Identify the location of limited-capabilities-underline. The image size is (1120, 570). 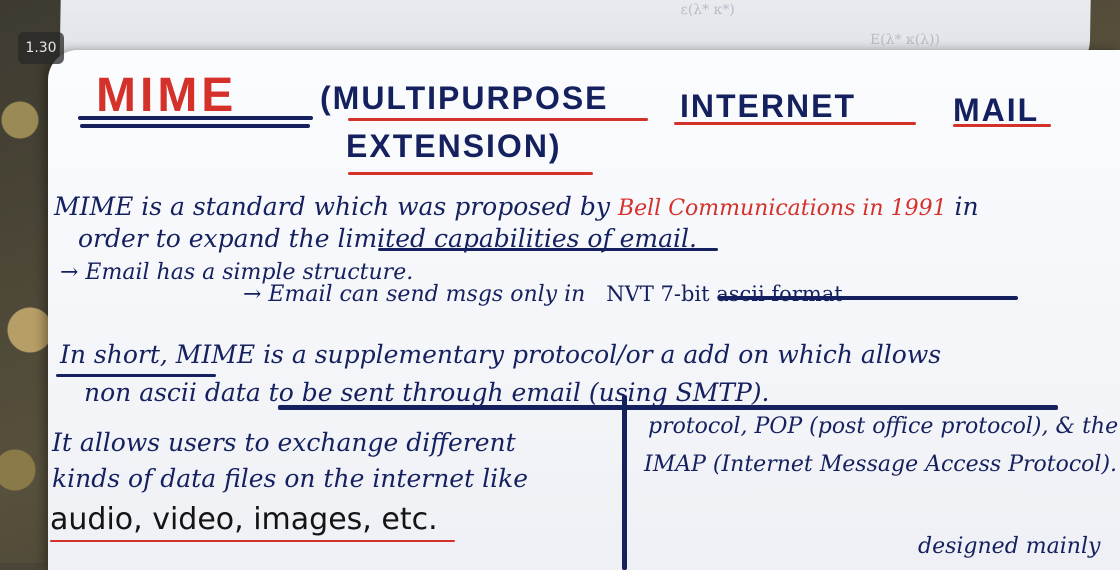
(548, 249).